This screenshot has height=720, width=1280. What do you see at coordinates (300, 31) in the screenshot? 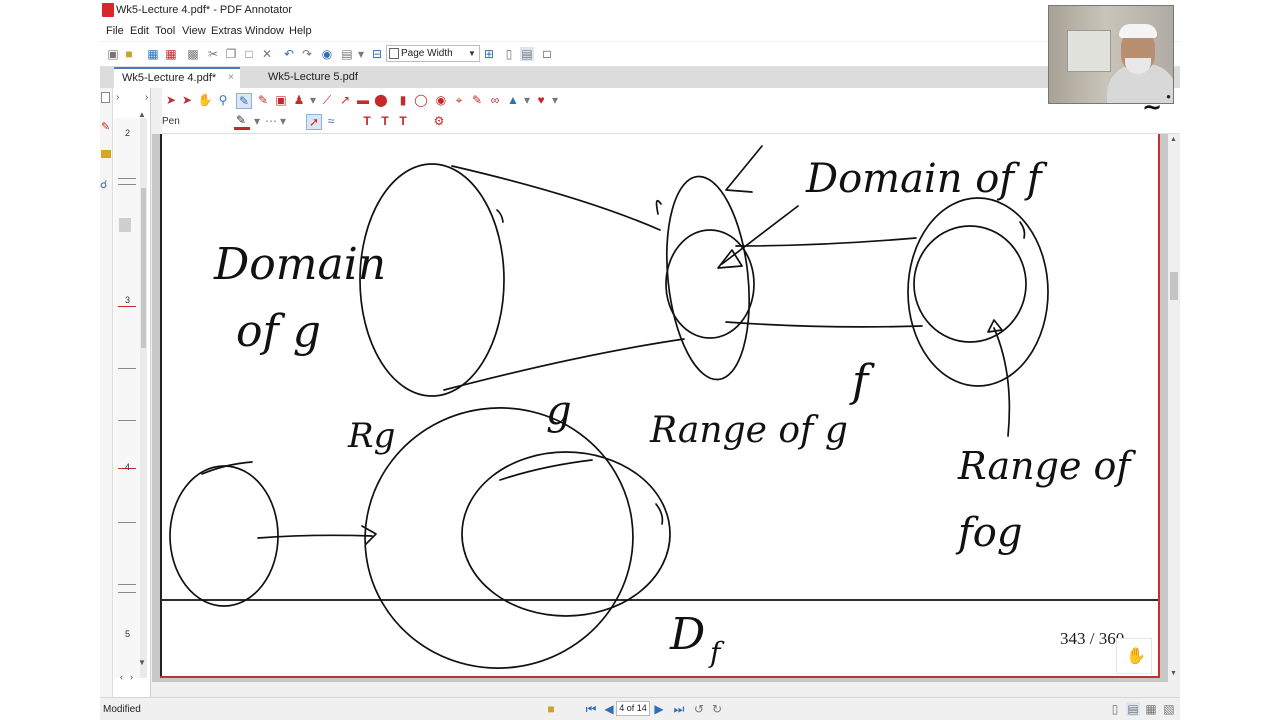
I see `menu-help: Help` at bounding box center [300, 31].